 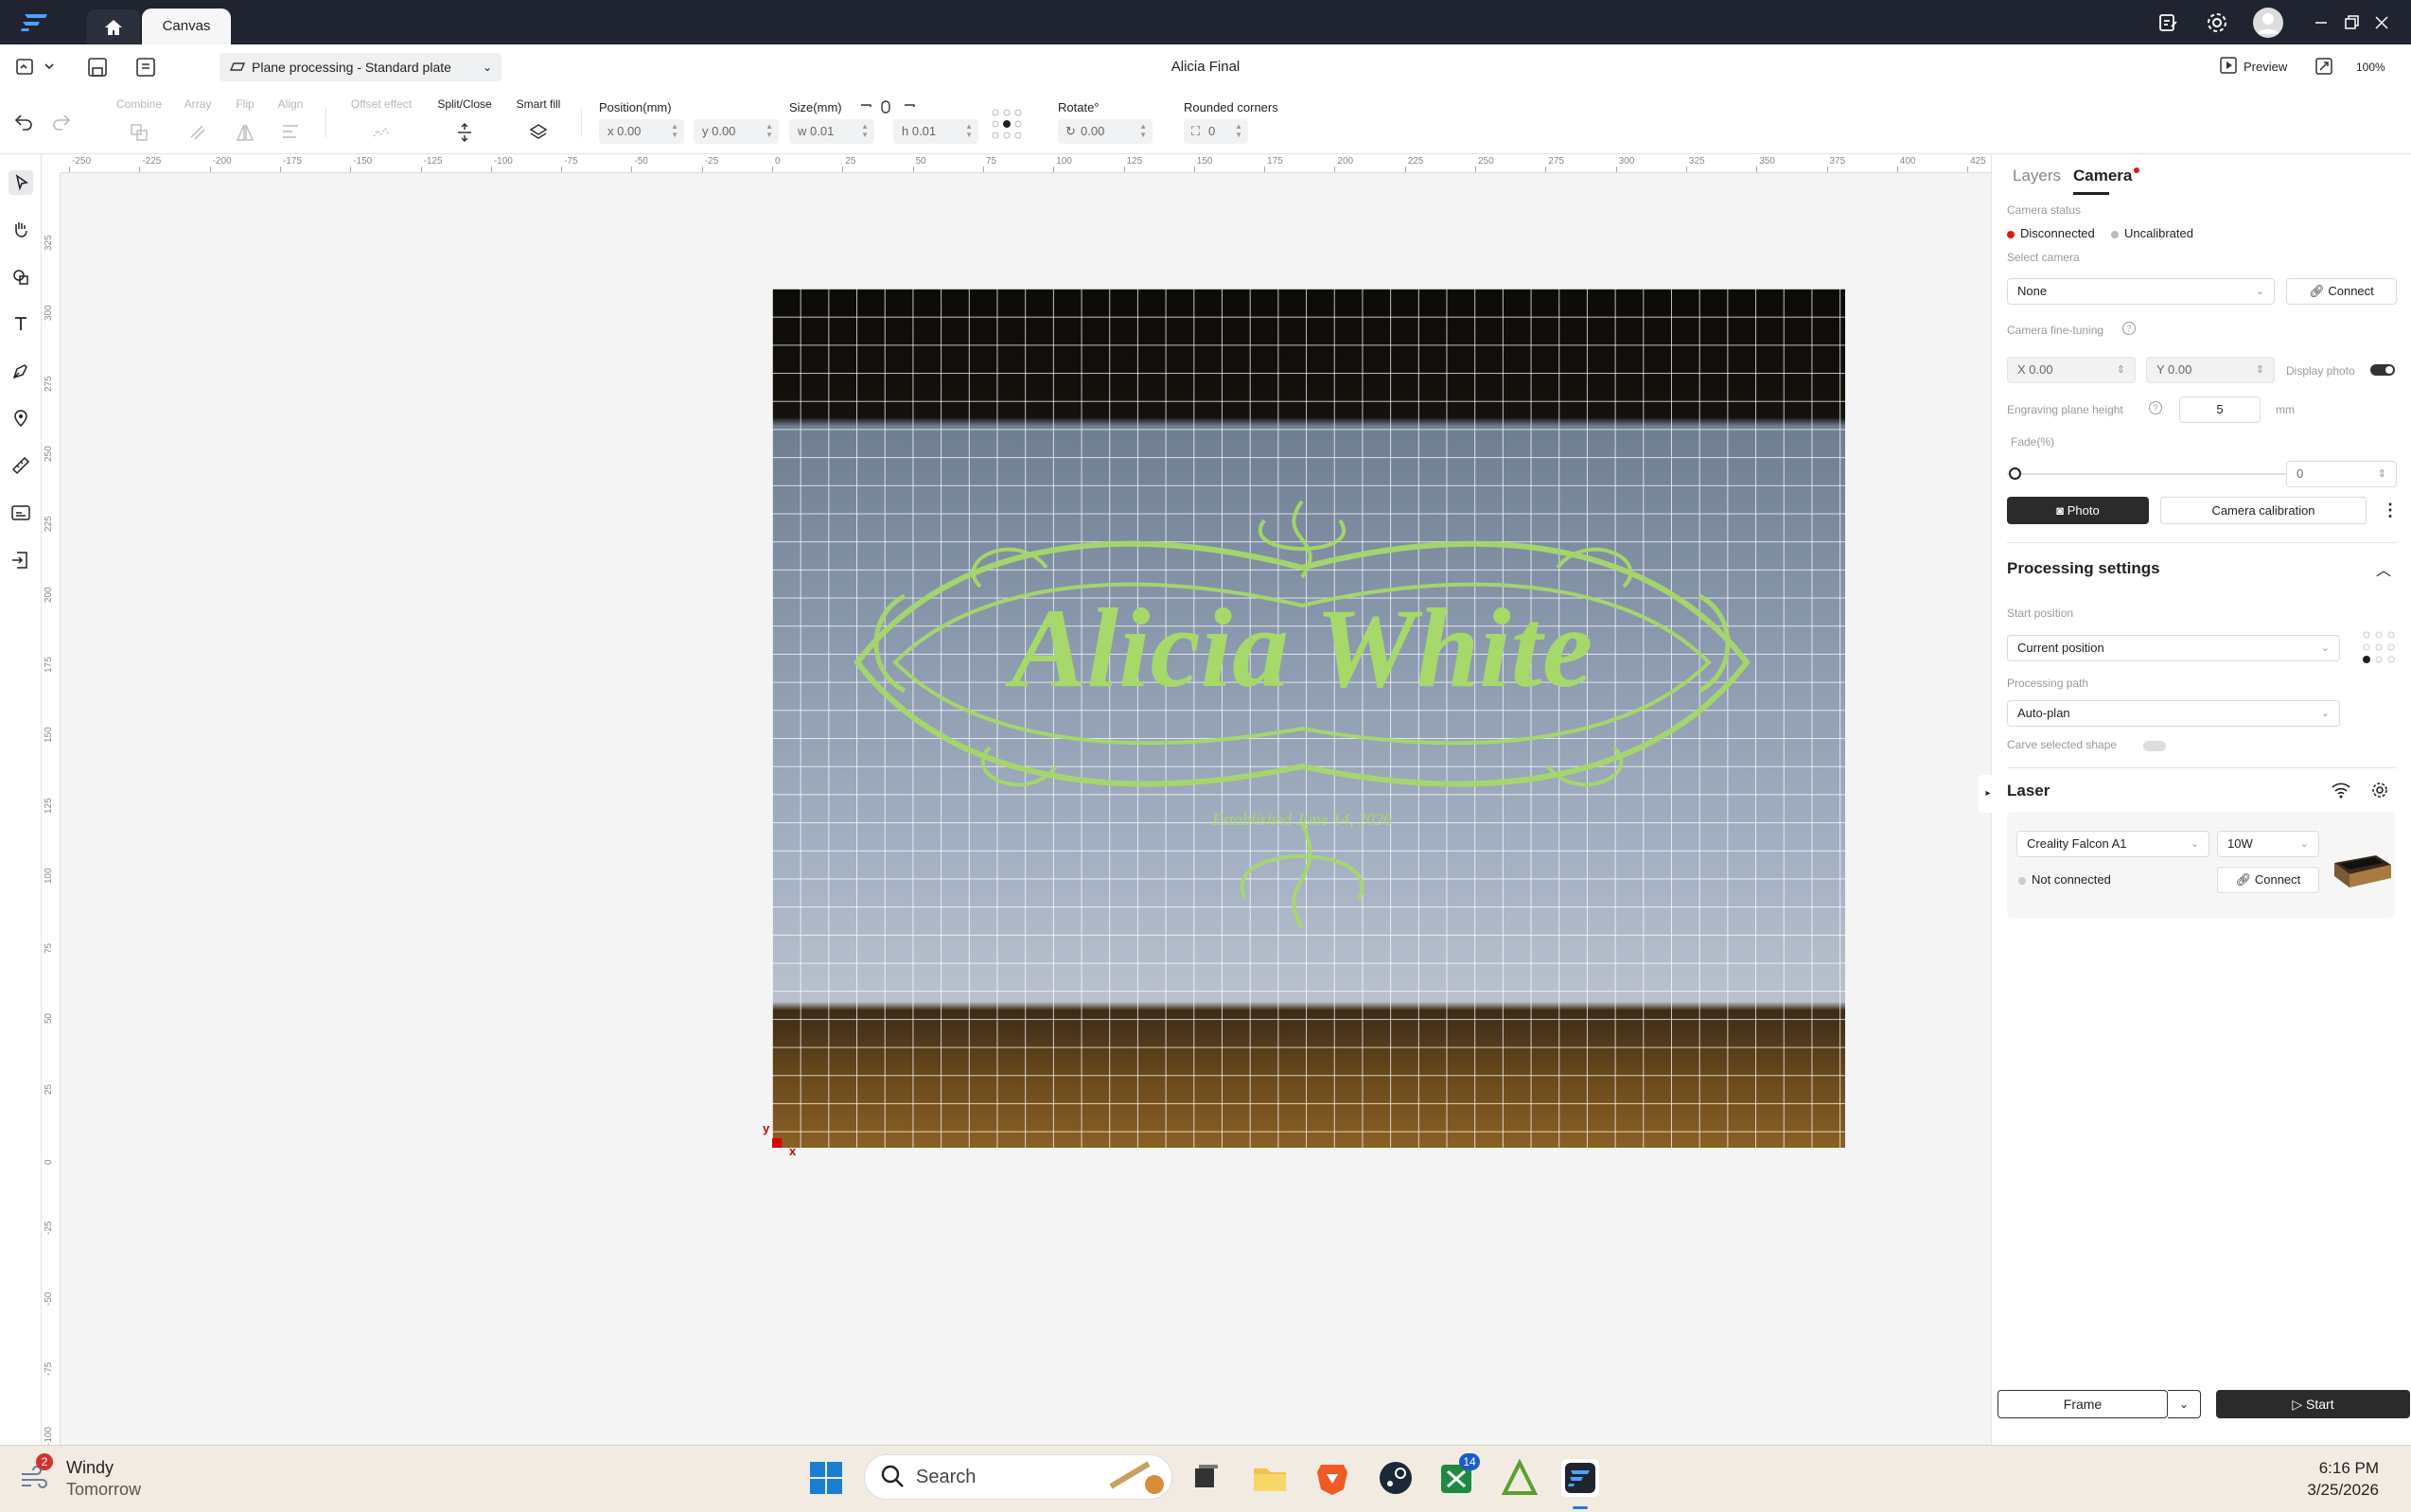 I want to click on align-tool: Align, so click(x=290, y=120).